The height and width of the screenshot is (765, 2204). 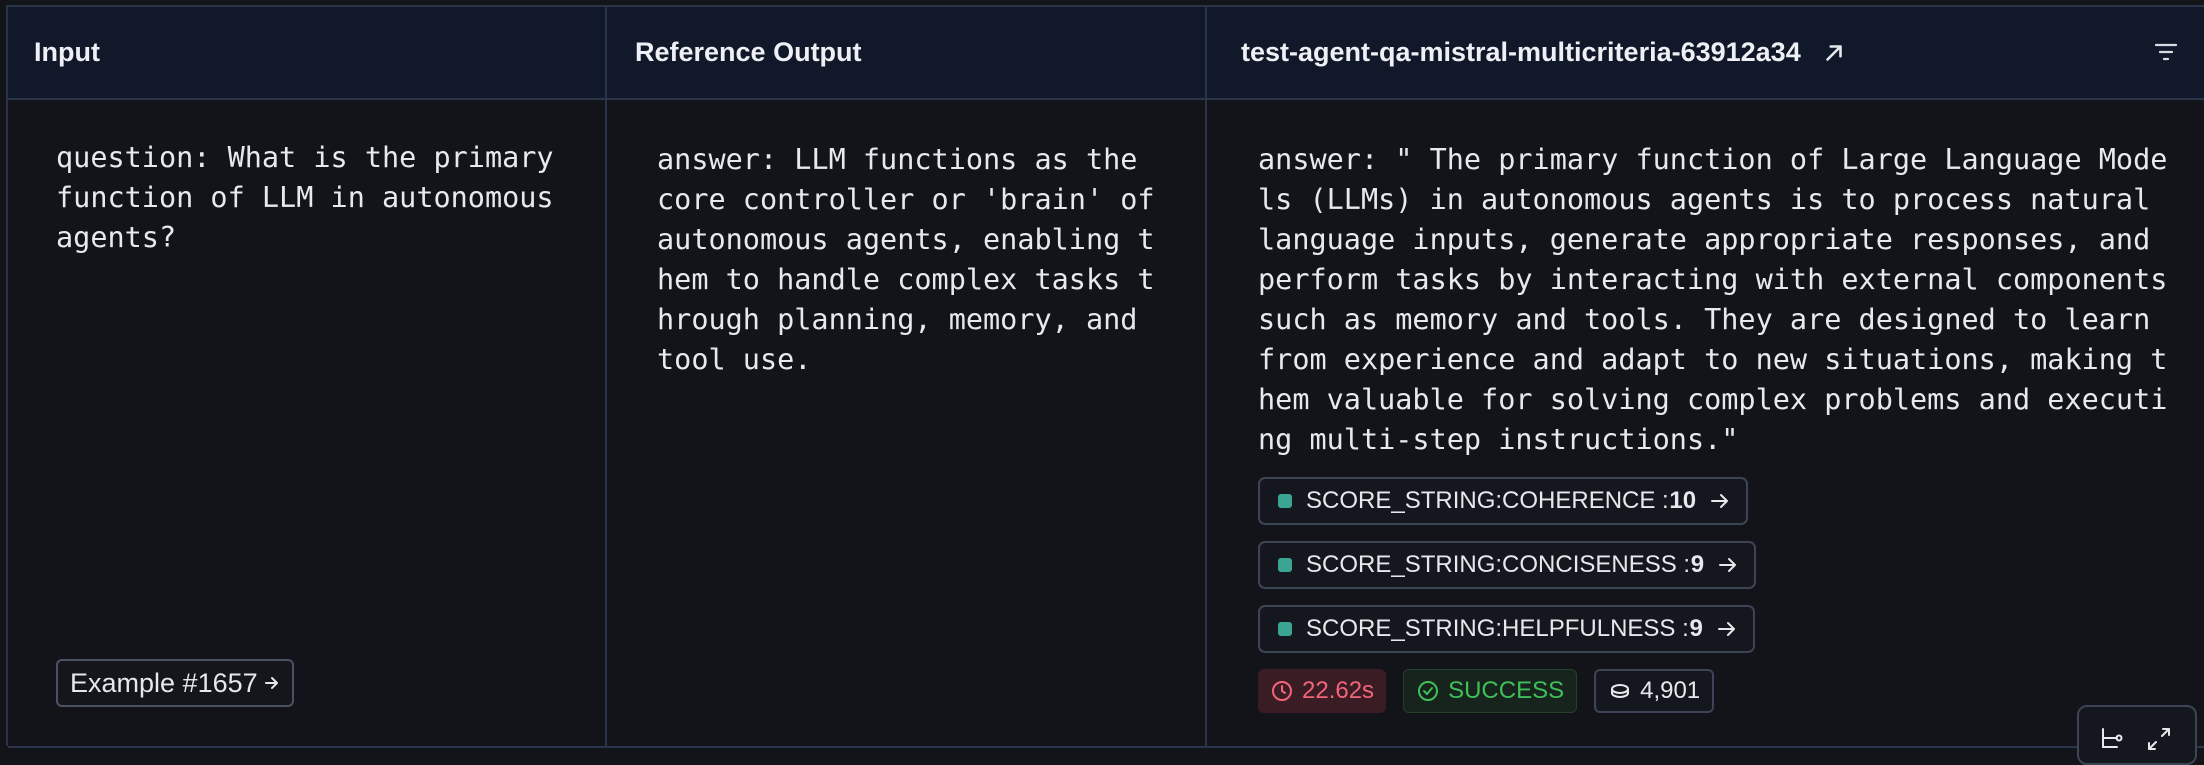 What do you see at coordinates (1670, 690) in the screenshot?
I see `token-count-value: 4,901` at bounding box center [1670, 690].